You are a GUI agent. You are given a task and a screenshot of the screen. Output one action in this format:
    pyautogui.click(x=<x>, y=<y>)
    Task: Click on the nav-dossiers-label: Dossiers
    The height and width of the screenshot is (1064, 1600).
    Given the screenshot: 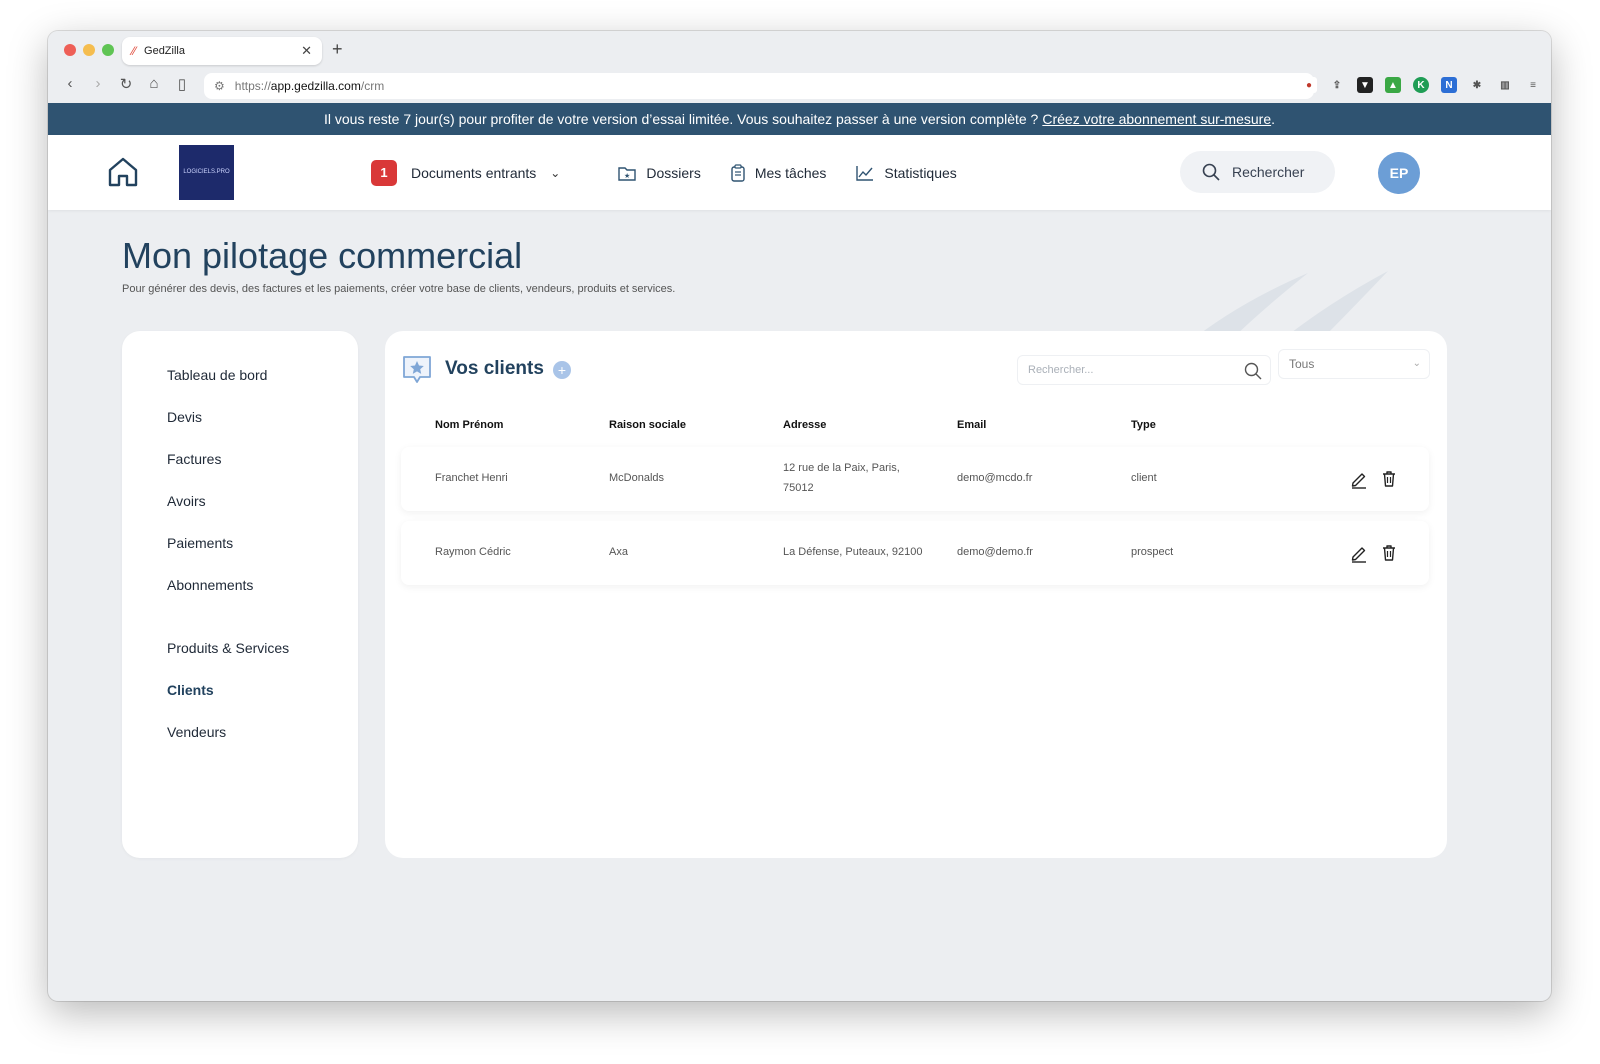 What is the action you would take?
    pyautogui.click(x=673, y=172)
    